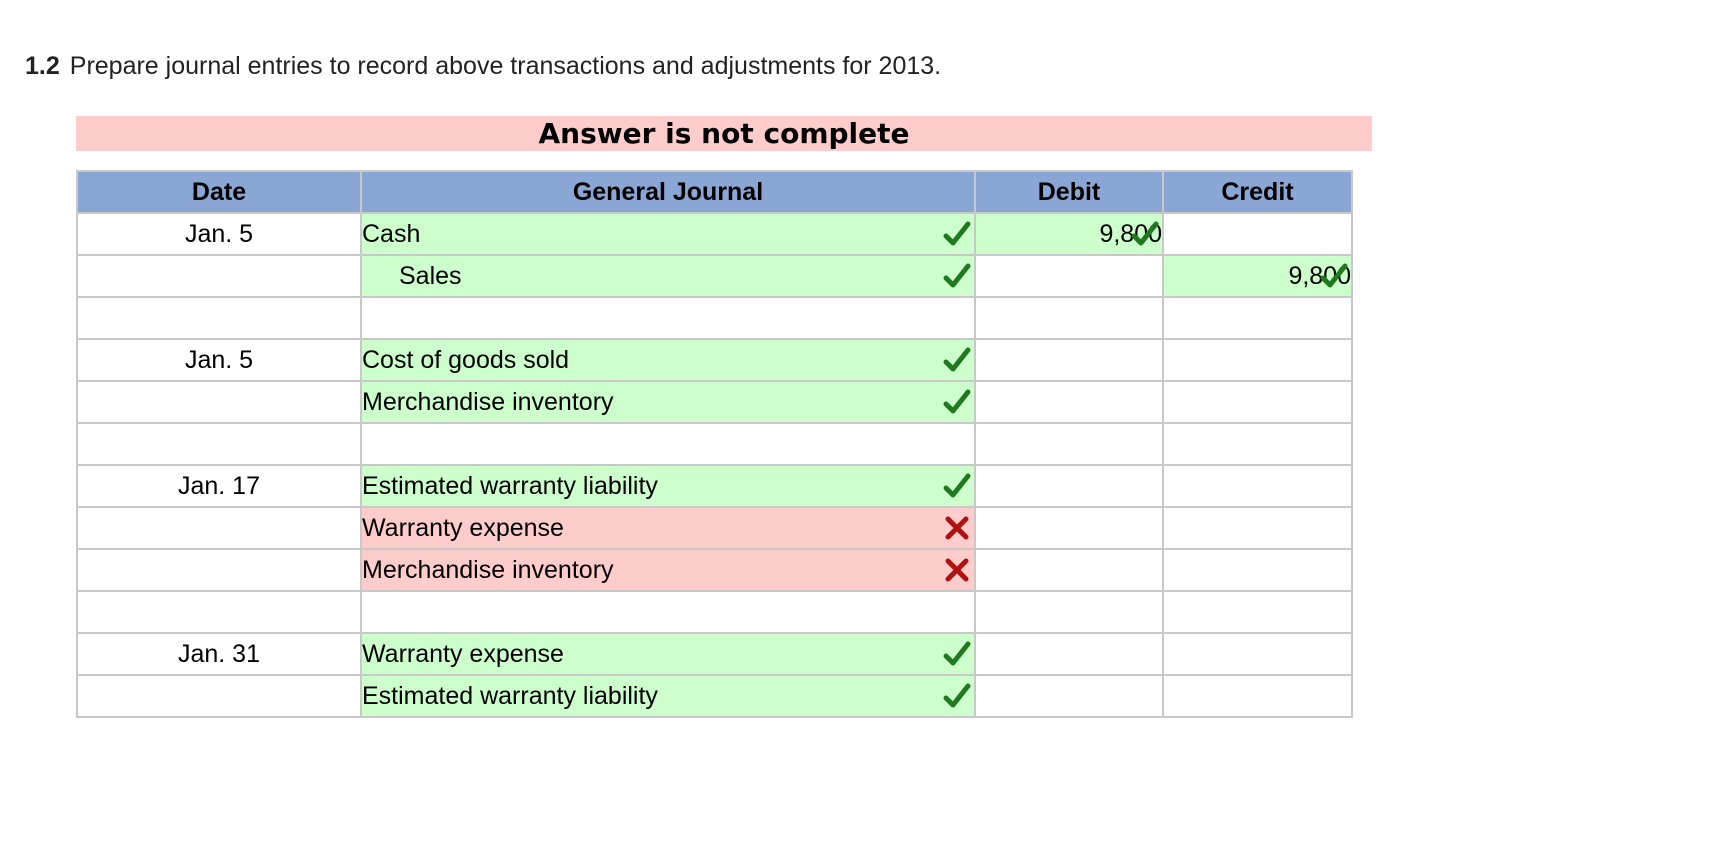 Image resolution: width=1726 pixels, height=852 pixels. I want to click on table-row: Jan. 5 Cost of goods sold, so click(714, 360).